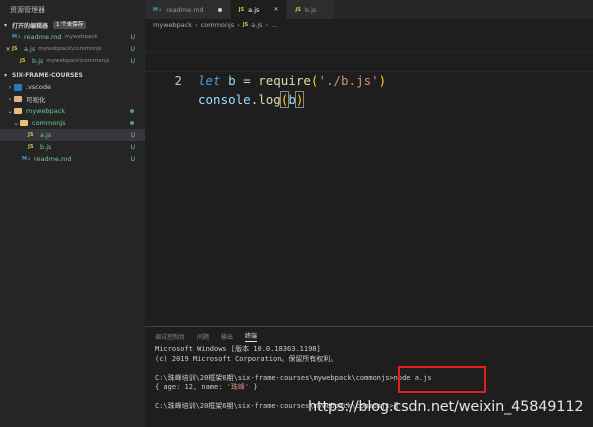 This screenshot has width=593, height=427. What do you see at coordinates (178, 80) in the screenshot?
I see `line-number: 2` at bounding box center [178, 80].